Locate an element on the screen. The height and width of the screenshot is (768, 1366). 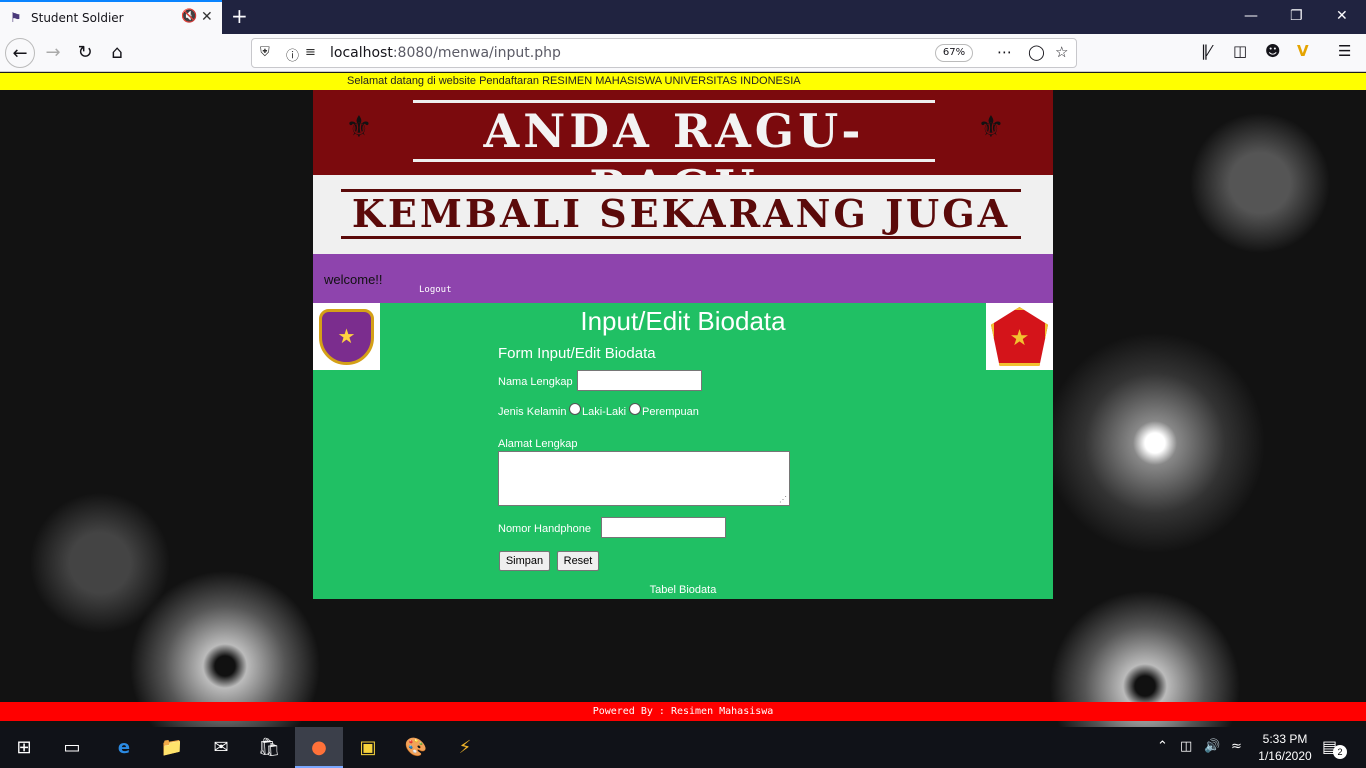
pocket-icon: ◯ is located at coordinates (1036, 52).